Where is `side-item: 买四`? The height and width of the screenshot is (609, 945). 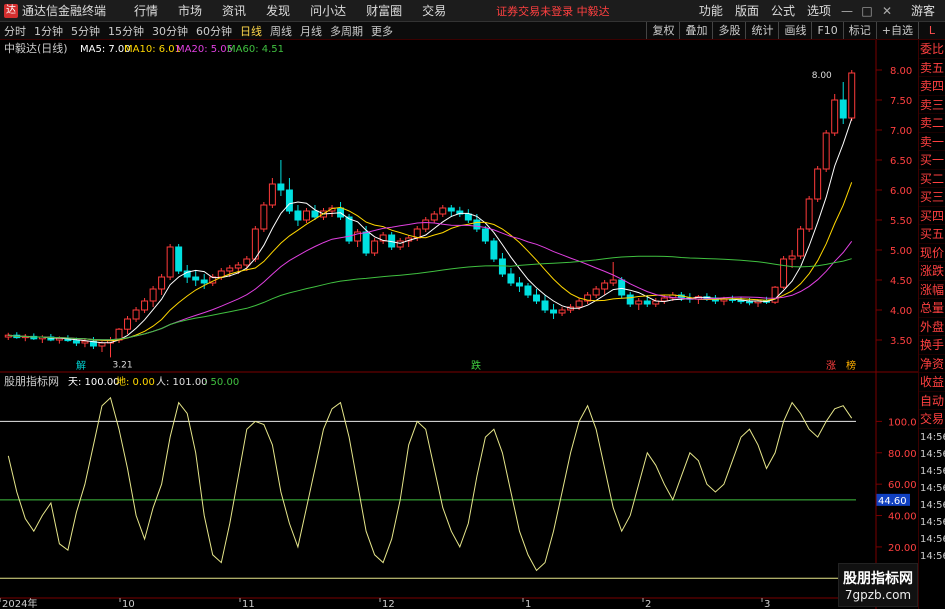
side-item: 买四 is located at coordinates (932, 216).